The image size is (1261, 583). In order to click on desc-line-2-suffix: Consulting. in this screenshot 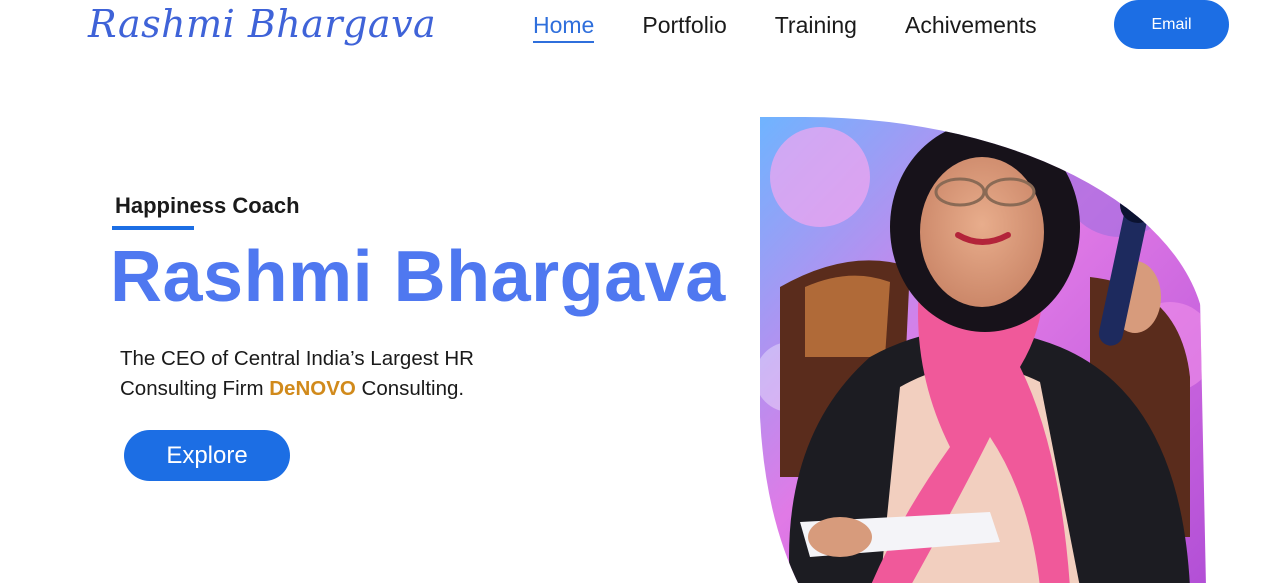, I will do `click(410, 388)`.